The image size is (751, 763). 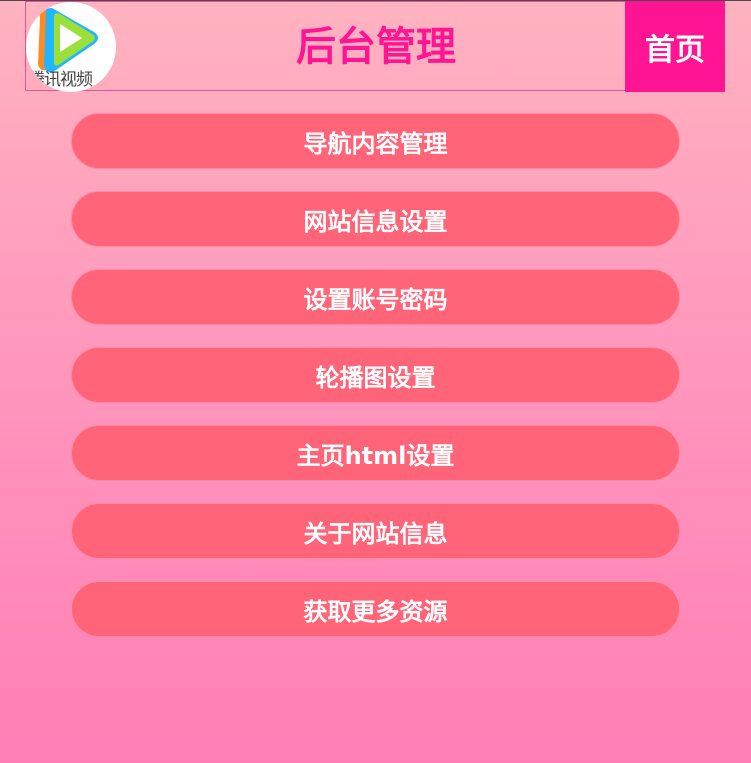 I want to click on menu-item-account-password: 设置账号密码, so click(x=375, y=297).